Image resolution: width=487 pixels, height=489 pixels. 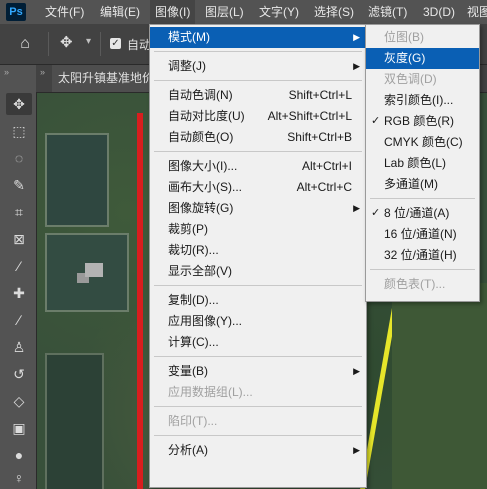 What do you see at coordinates (88, 41) in the screenshot?
I see `chevron-down-icon: ▾` at bounding box center [88, 41].